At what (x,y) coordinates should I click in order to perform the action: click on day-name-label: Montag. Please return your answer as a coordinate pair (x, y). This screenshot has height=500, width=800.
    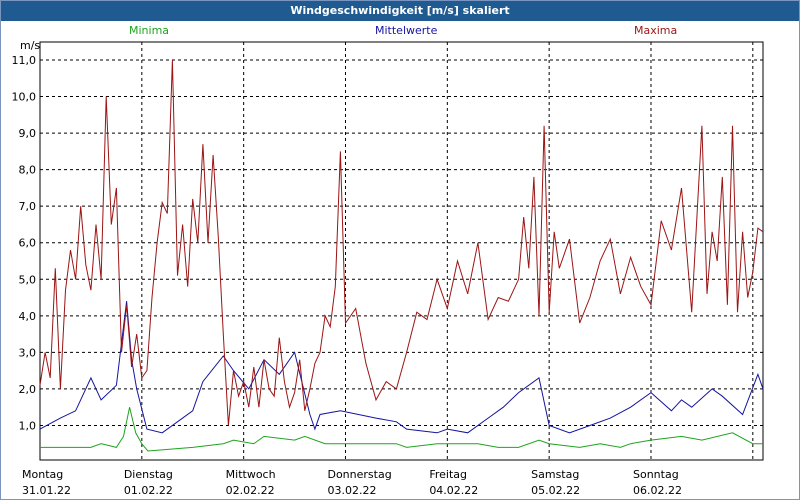
    Looking at the image, I should click on (42, 474).